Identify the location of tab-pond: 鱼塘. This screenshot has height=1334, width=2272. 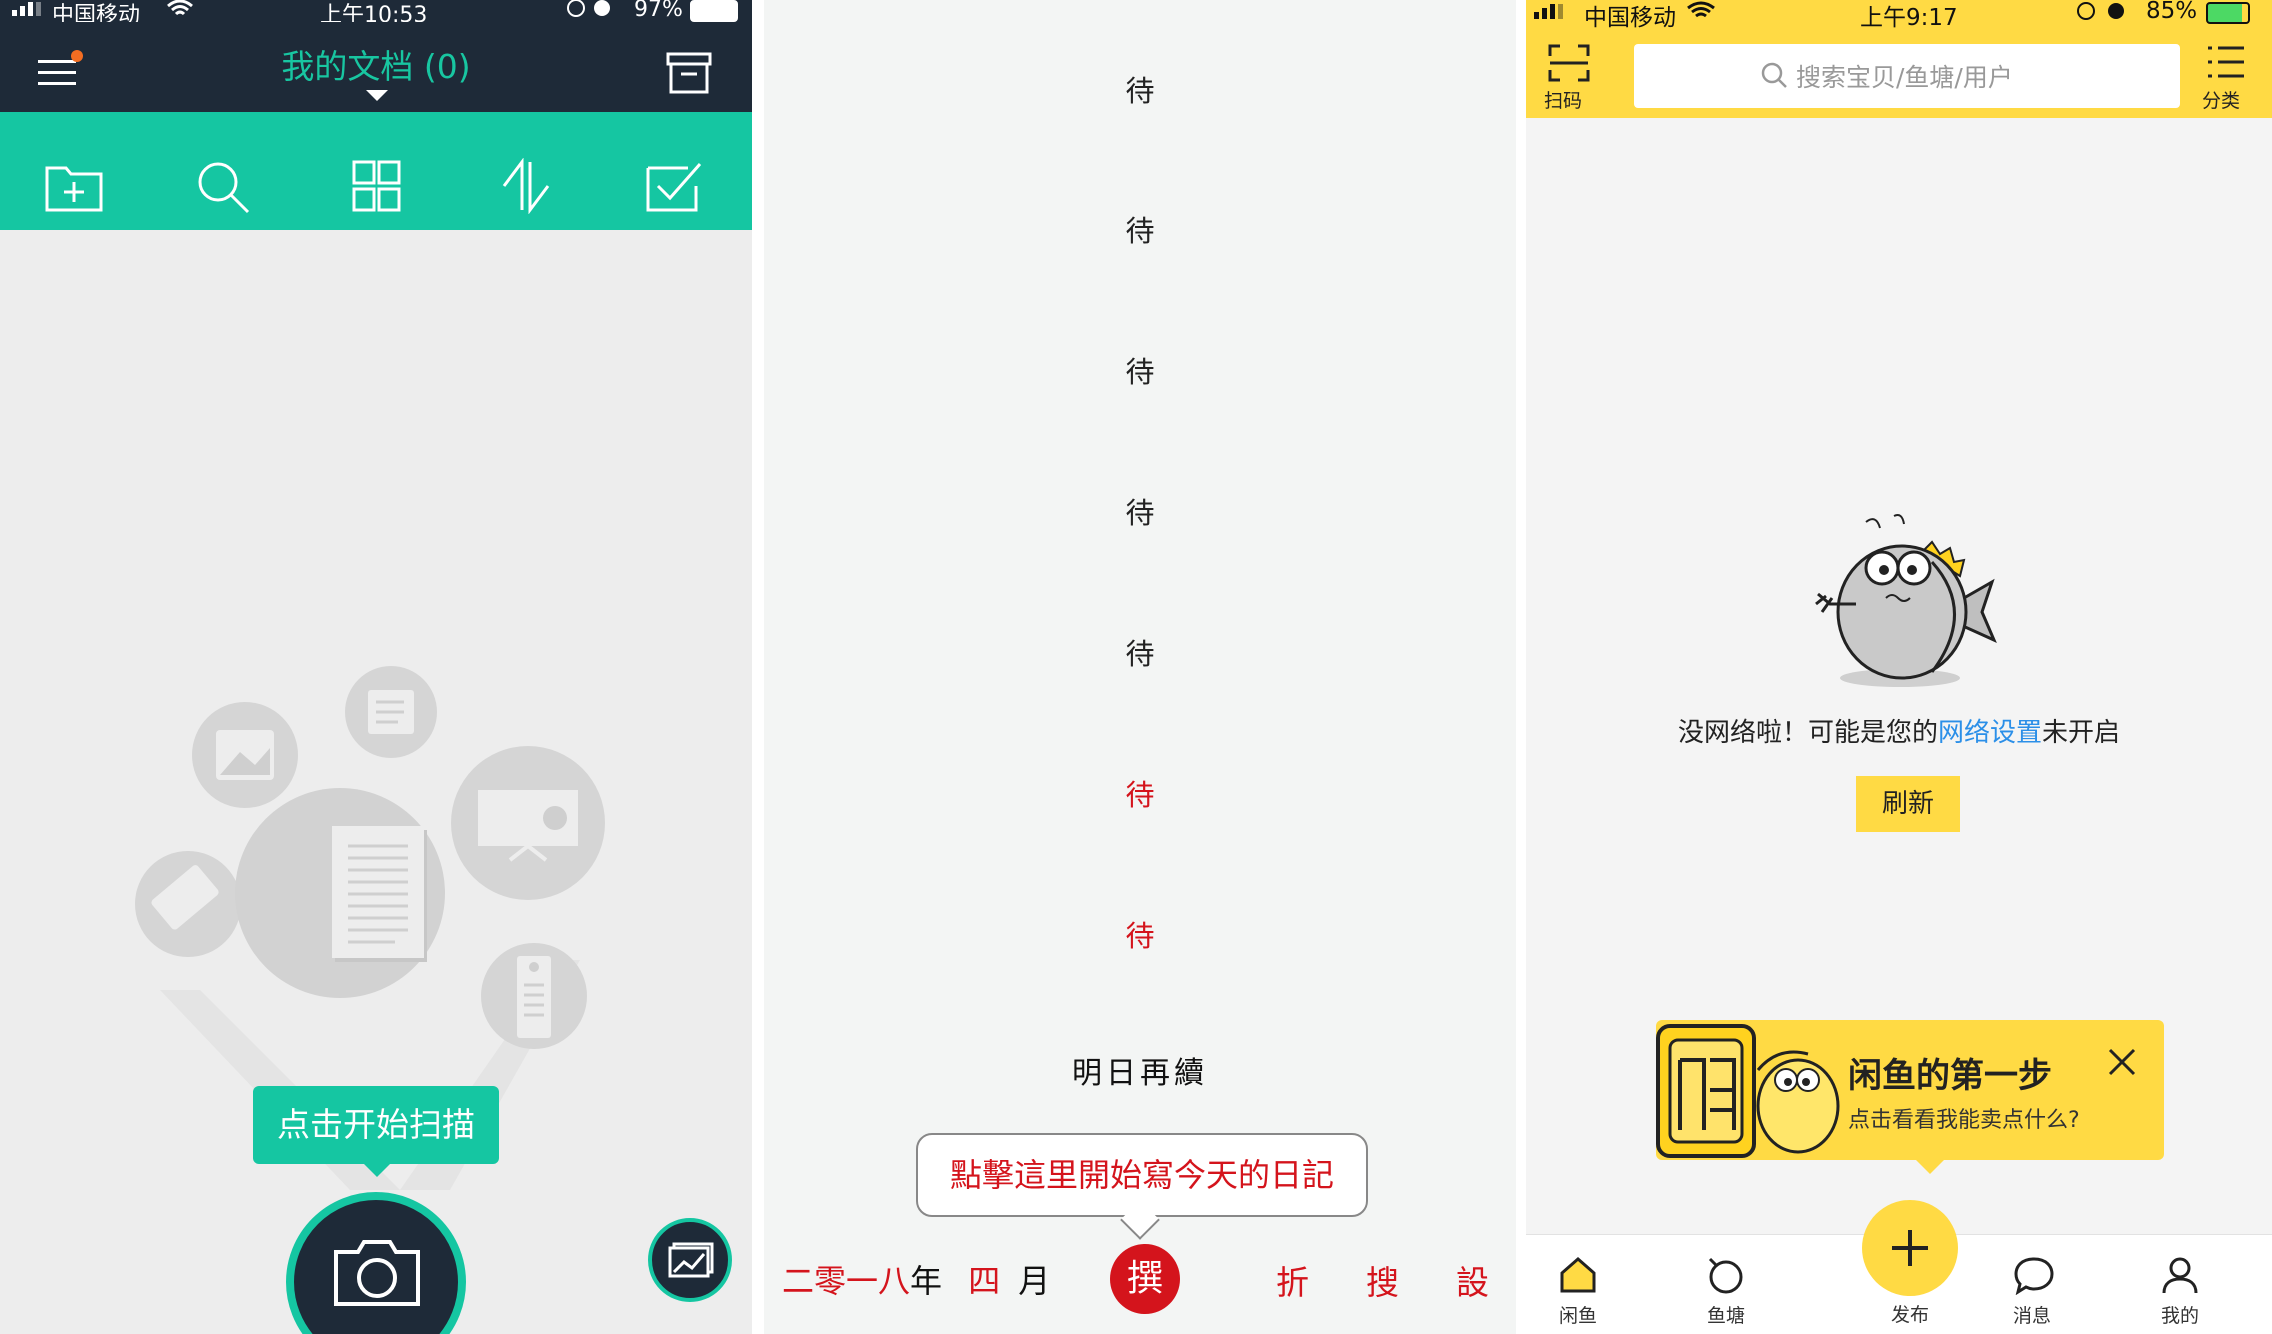
(1726, 1284).